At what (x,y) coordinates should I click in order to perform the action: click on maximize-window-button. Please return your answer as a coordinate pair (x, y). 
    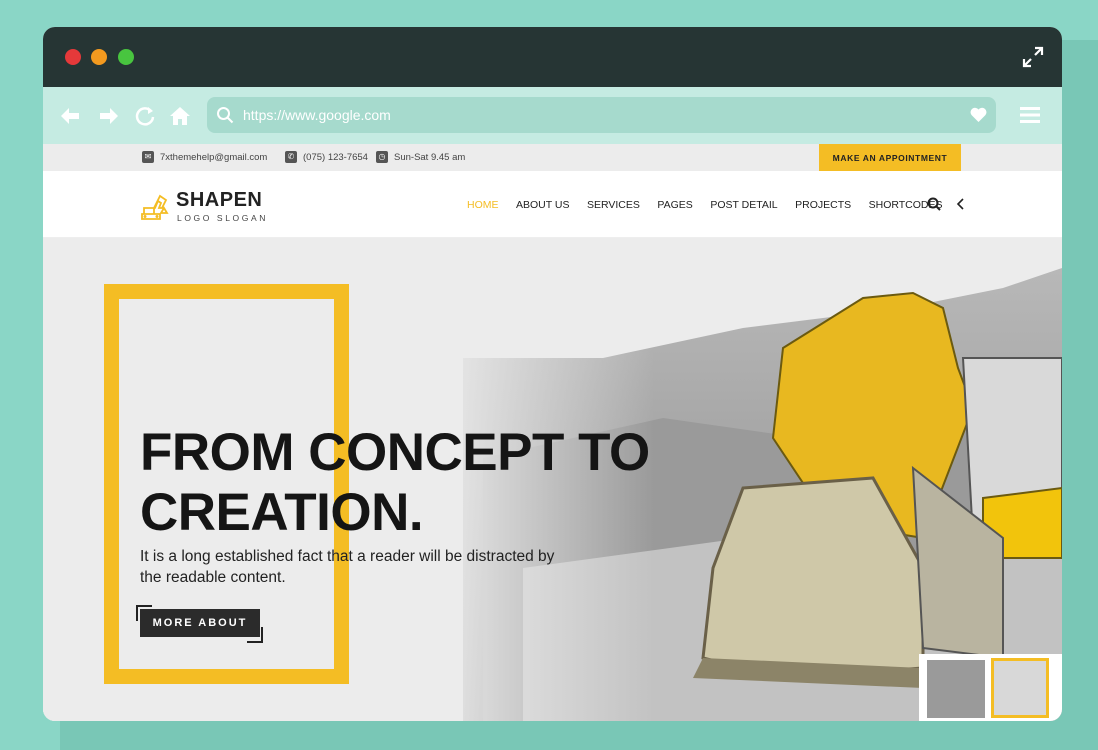
    Looking at the image, I should click on (126, 57).